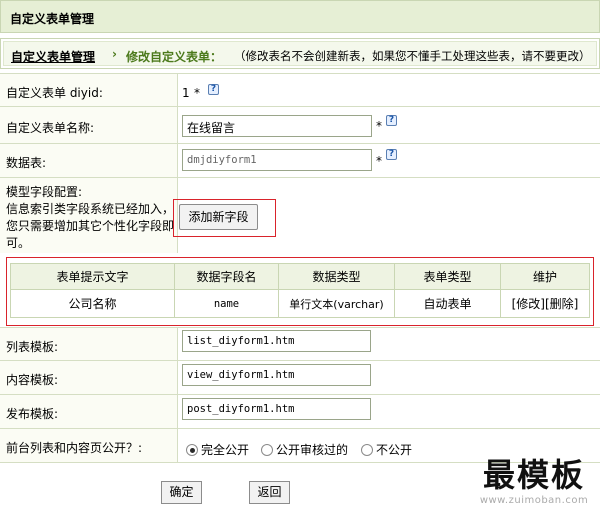 Image resolution: width=600 pixels, height=515 pixels. I want to click on view-template-input: view_diyform1.htm, so click(276, 375).